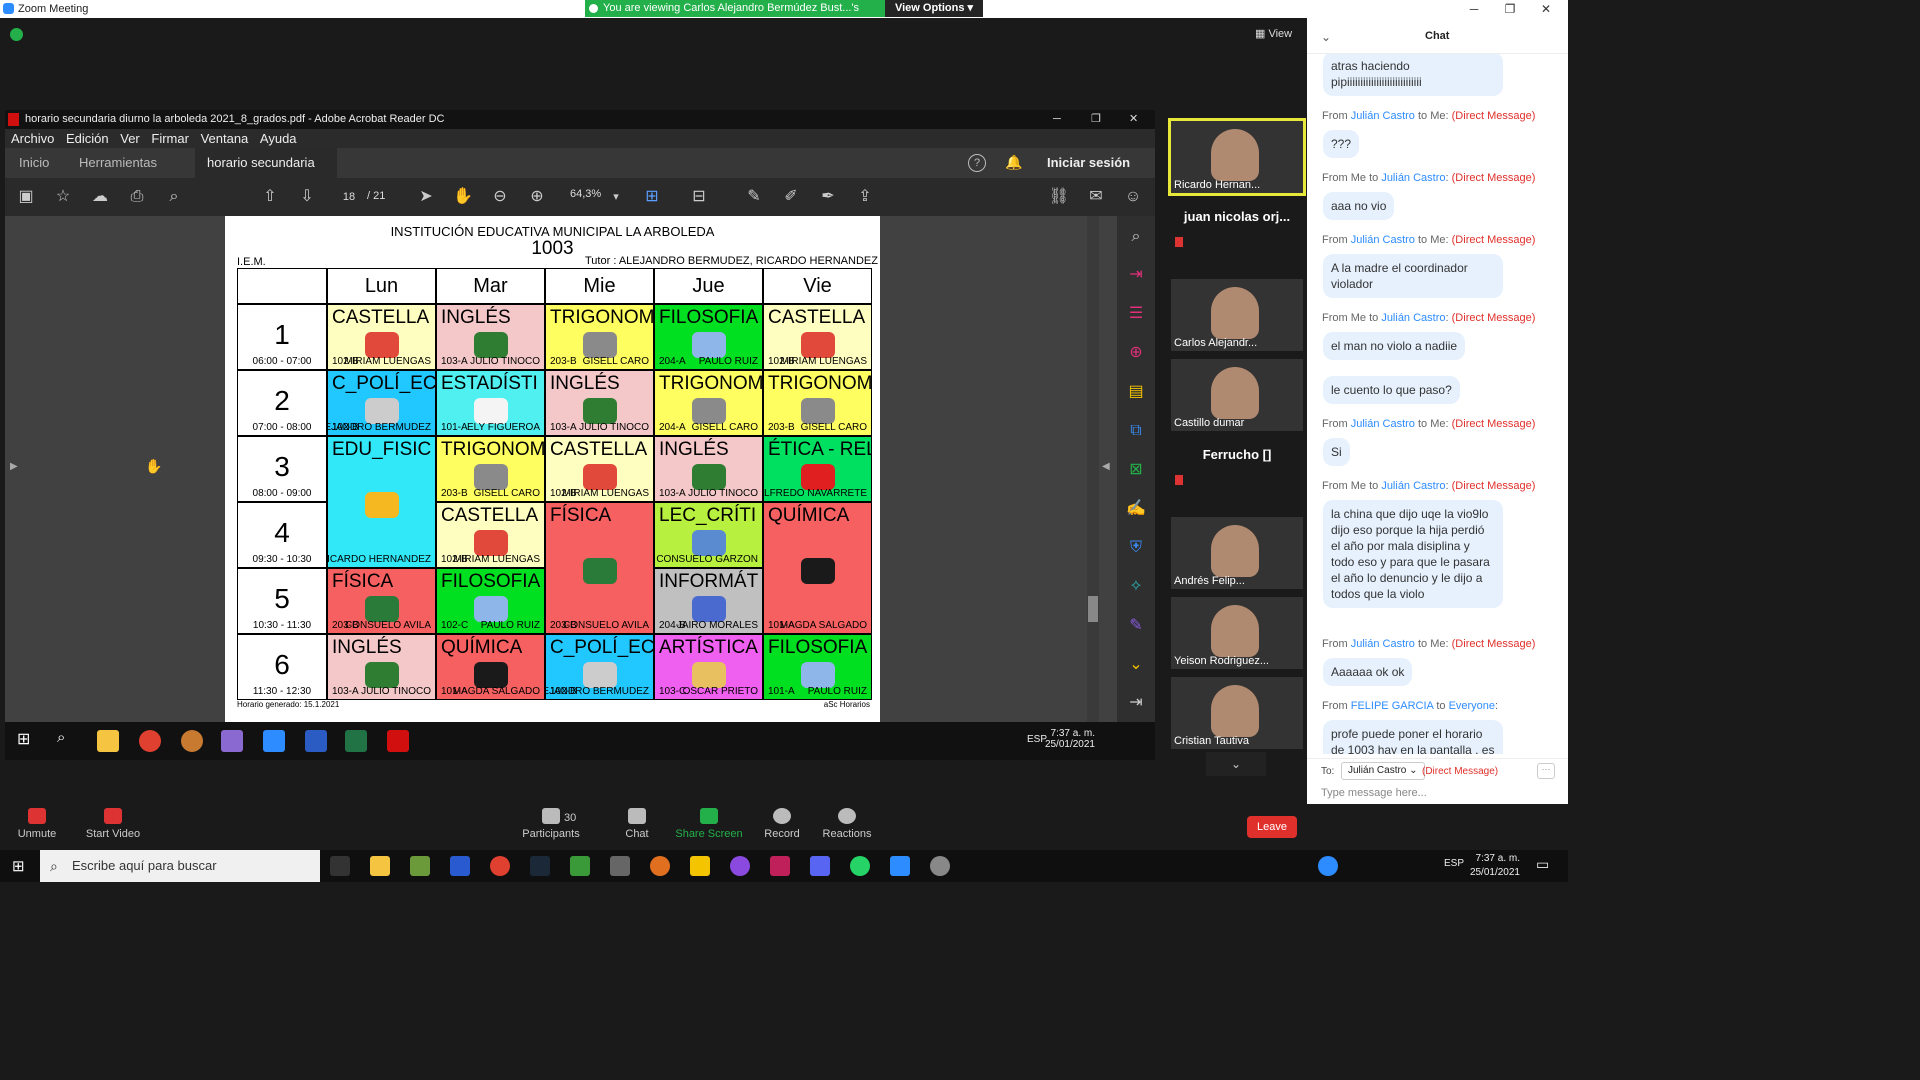  Describe the element at coordinates (63, 197) in the screenshot. I see `star-icon: ☆` at that location.